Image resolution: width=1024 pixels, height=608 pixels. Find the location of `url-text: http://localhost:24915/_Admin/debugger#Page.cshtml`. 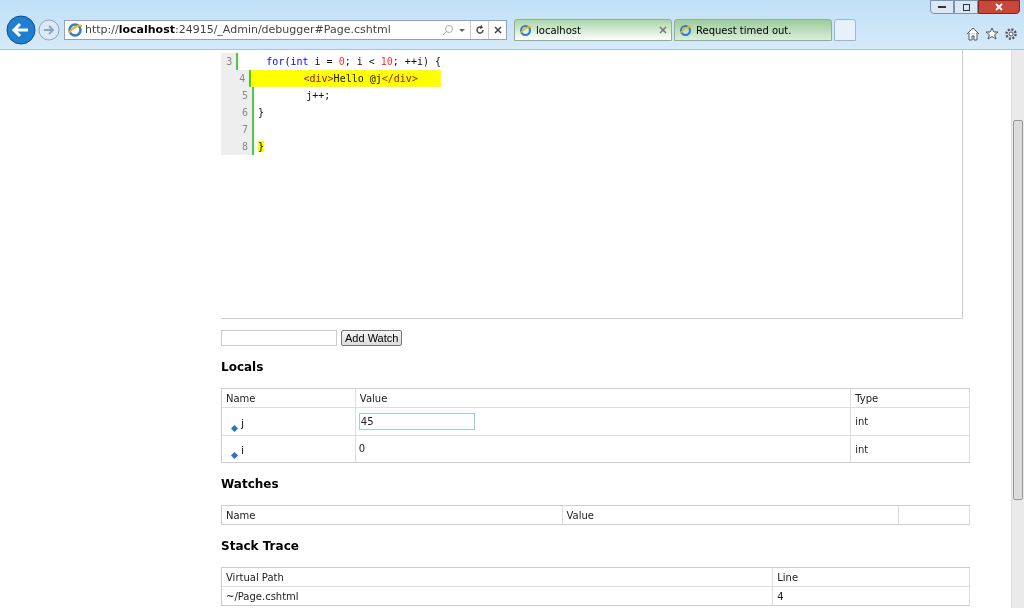

url-text: http://localhost:24915/_Admin/debugger#Page.cshtml is located at coordinates (238, 29).